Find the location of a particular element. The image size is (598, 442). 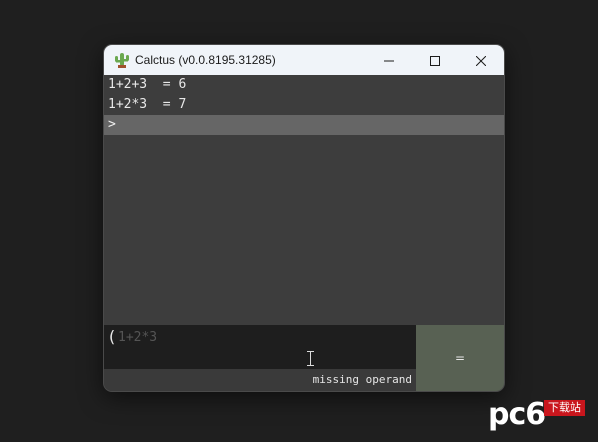

minimize-icon is located at coordinates (389, 60).